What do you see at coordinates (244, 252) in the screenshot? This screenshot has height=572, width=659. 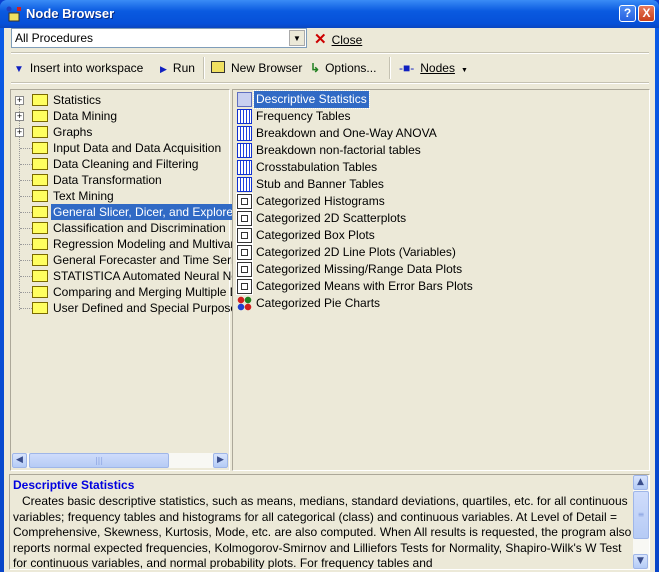 I see `line-plot-icon` at bounding box center [244, 252].